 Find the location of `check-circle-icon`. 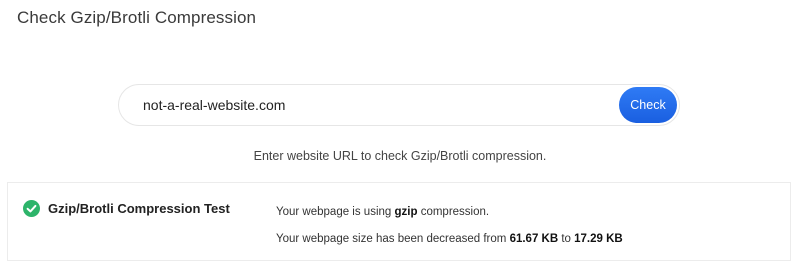

check-circle-icon is located at coordinates (31, 208).